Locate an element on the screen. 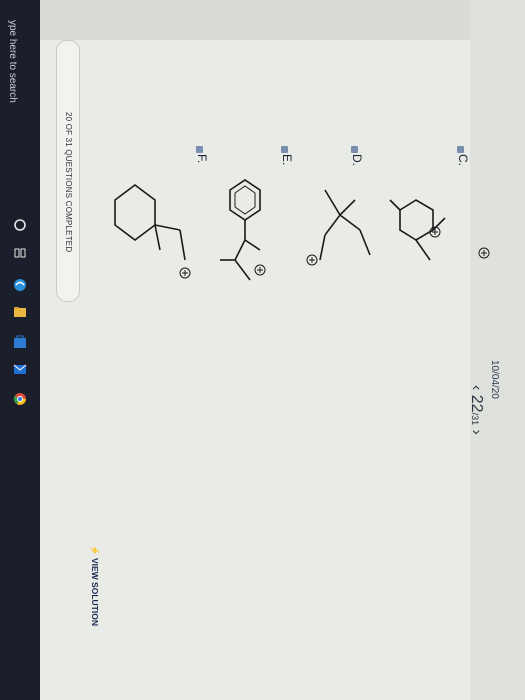 The height and width of the screenshot is (700, 525). chrome-icon is located at coordinates (20, 399).